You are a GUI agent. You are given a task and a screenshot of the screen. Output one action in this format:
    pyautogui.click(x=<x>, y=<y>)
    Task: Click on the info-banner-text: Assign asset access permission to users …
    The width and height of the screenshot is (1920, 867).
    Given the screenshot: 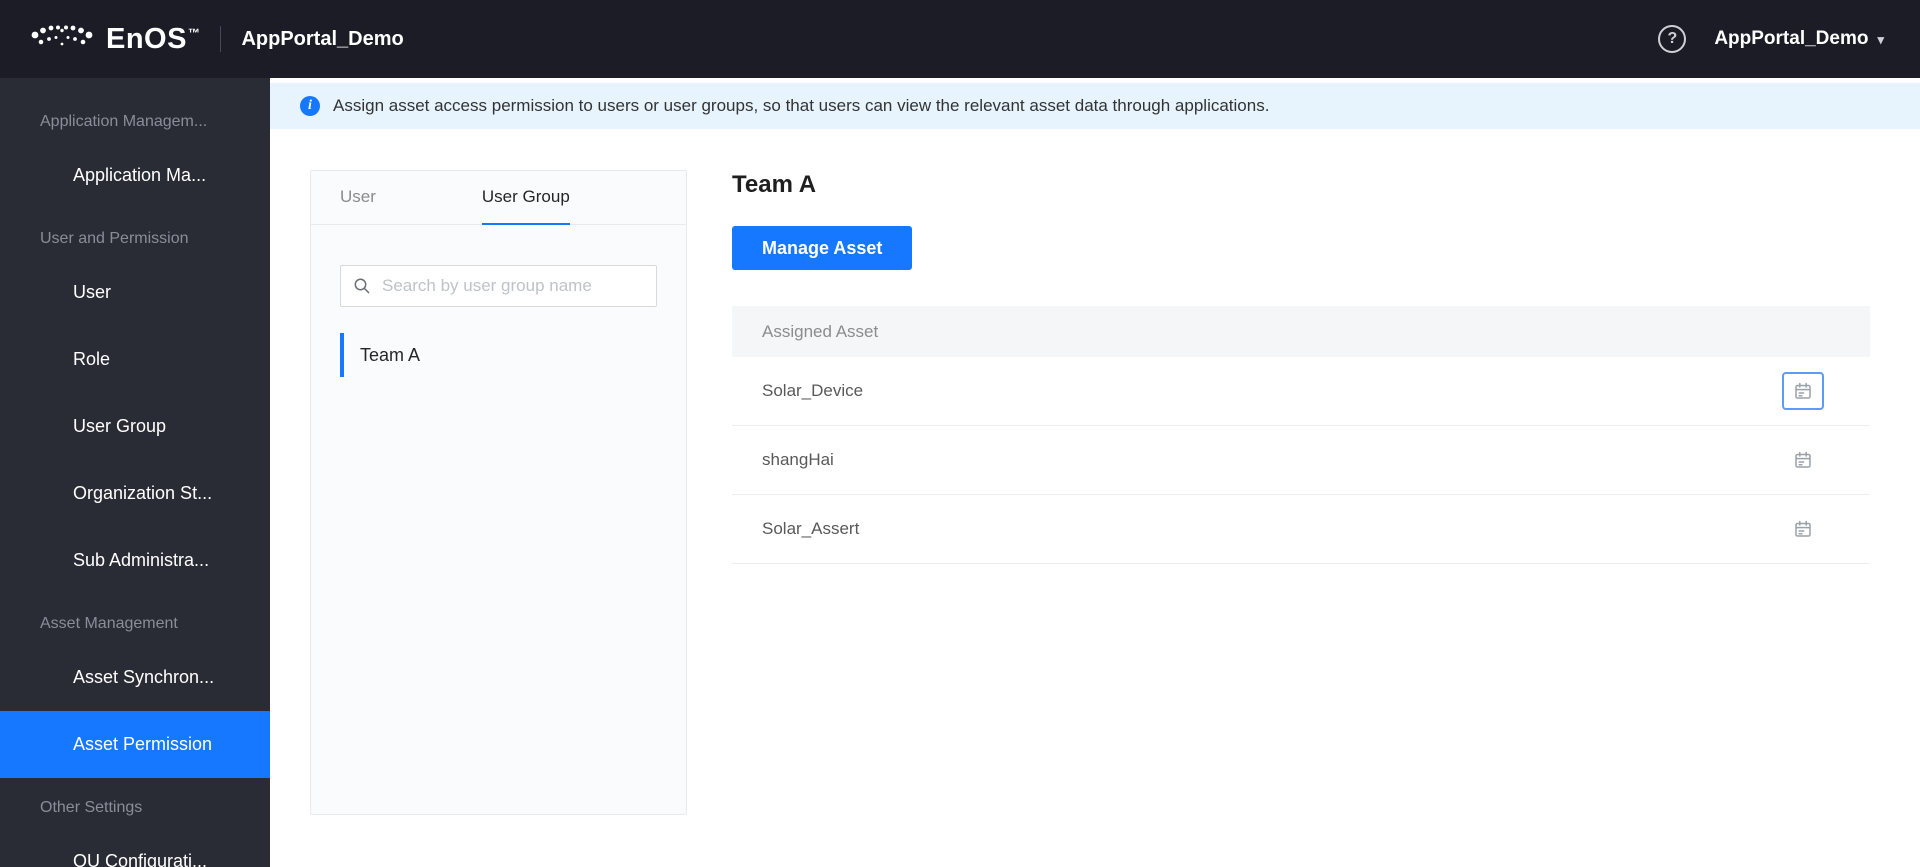 What is the action you would take?
    pyautogui.click(x=801, y=105)
    